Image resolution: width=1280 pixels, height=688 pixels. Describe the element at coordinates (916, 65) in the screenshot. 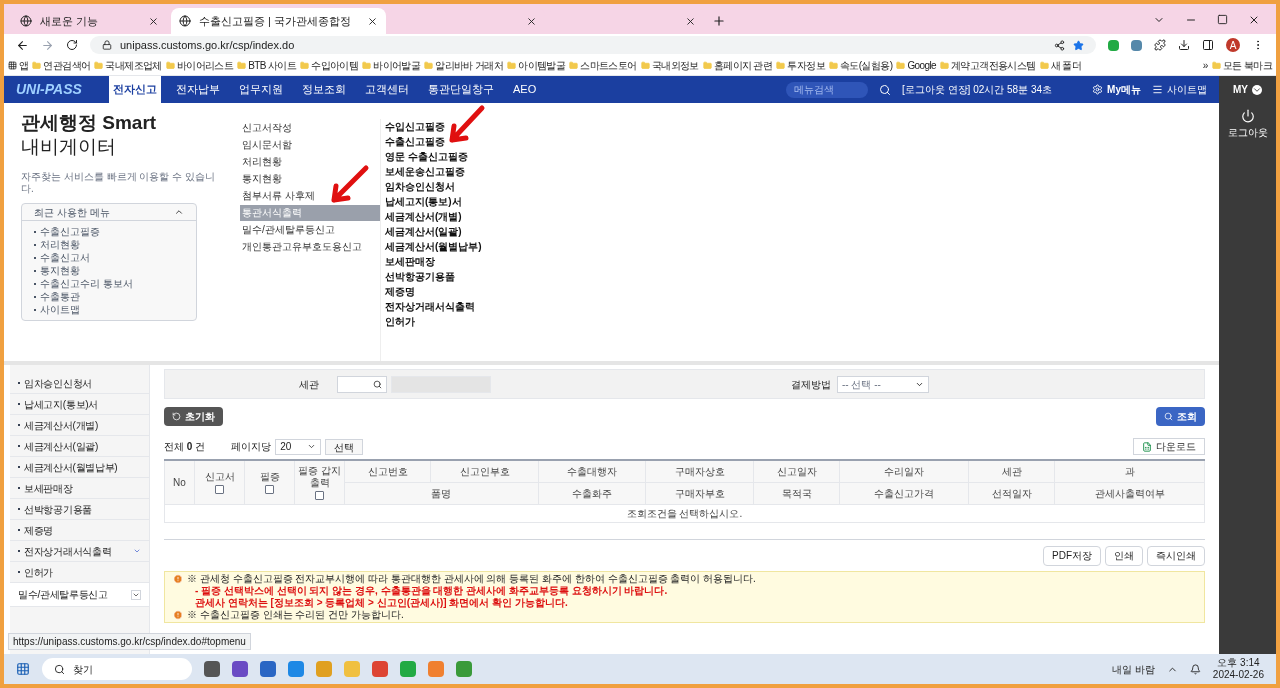

I see `bookmark-item: Google` at that location.